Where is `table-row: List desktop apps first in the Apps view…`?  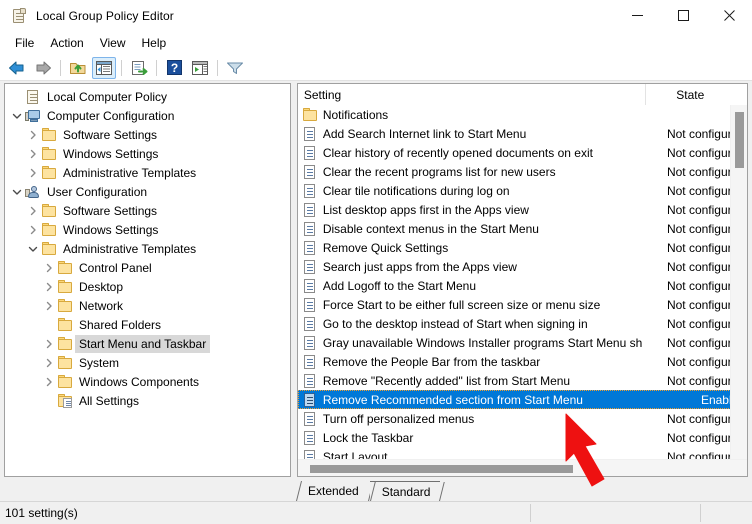 table-row: List desktop apps first in the Apps view… is located at coordinates (522, 209).